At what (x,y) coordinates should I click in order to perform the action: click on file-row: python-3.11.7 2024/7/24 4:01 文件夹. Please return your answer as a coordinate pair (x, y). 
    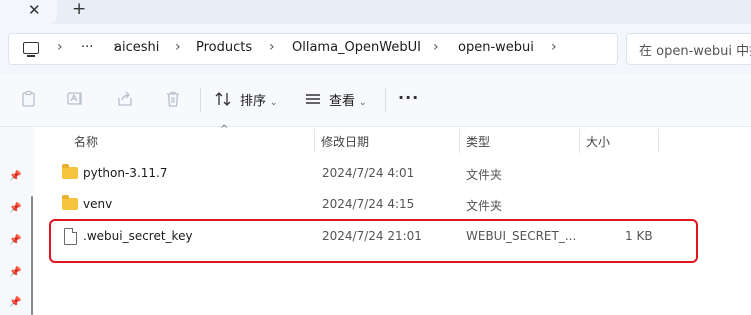
    Looking at the image, I should click on (377, 174).